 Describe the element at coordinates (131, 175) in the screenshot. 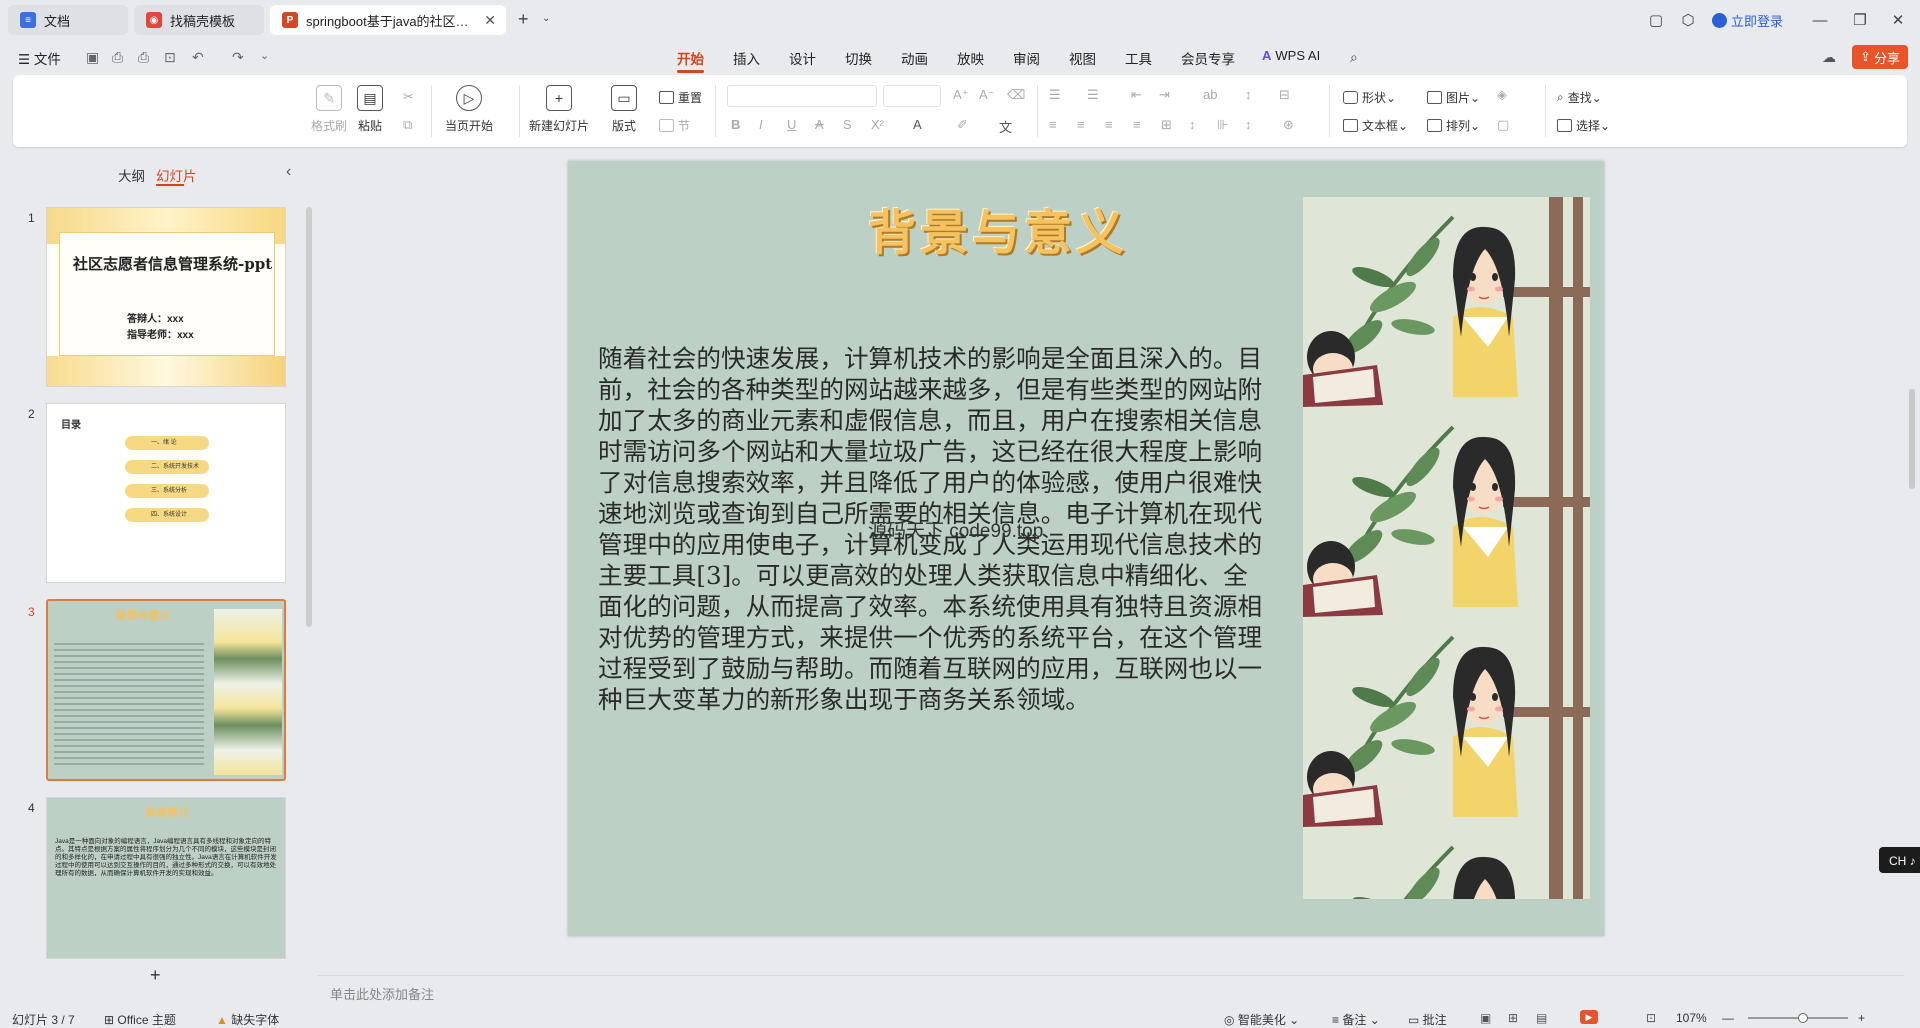

I see `outline-tab: 大纲` at that location.